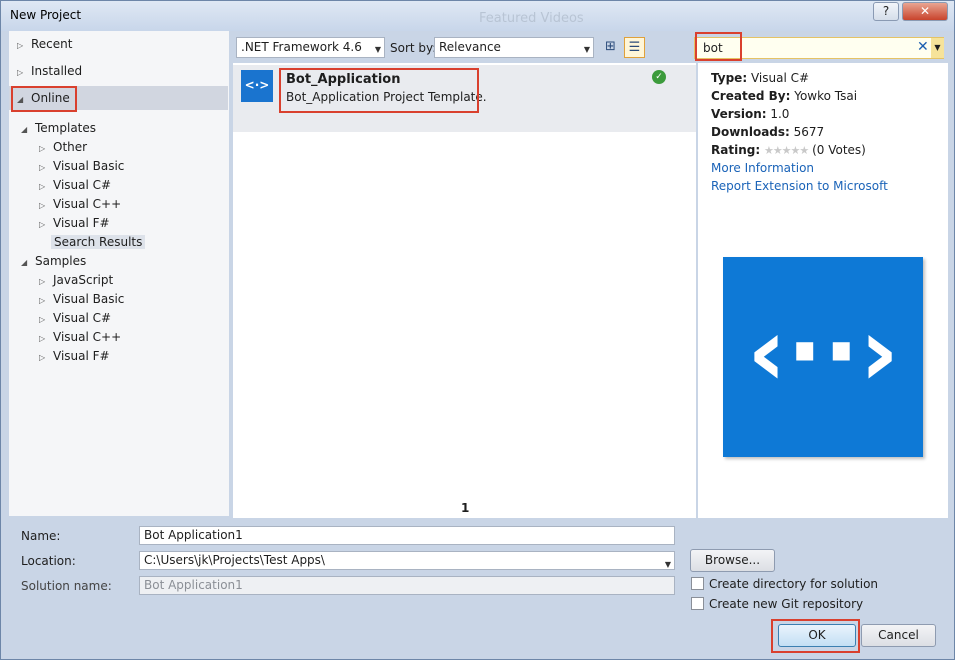  What do you see at coordinates (659, 77) in the screenshot?
I see `installed-check-icon: ✓` at bounding box center [659, 77].